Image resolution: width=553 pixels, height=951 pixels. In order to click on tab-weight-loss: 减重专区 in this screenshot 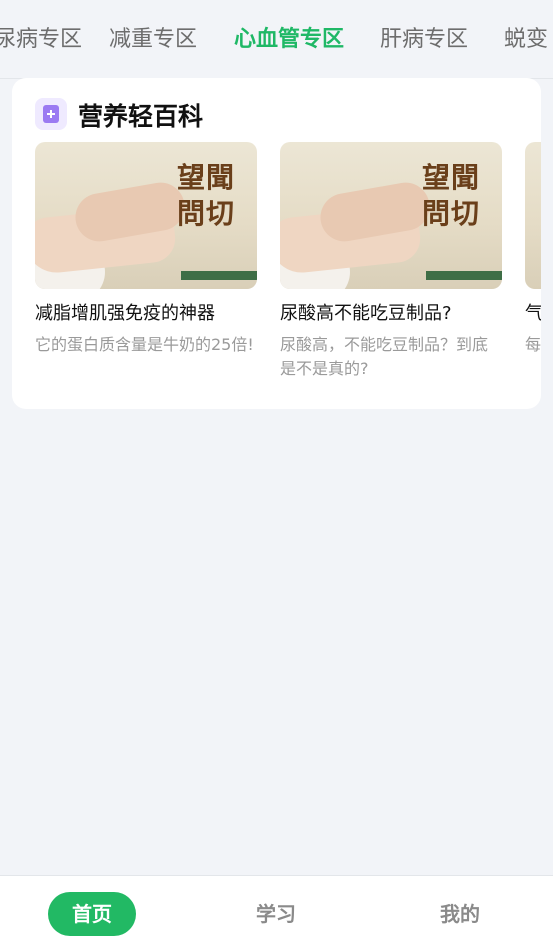, I will do `click(153, 40)`.